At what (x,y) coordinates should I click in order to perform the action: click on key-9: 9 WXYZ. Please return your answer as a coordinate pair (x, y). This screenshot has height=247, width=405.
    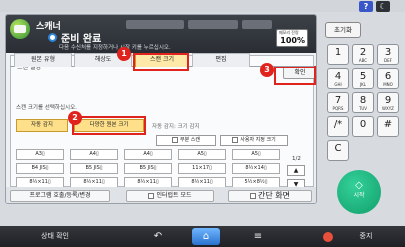
    Looking at the image, I should click on (388, 102).